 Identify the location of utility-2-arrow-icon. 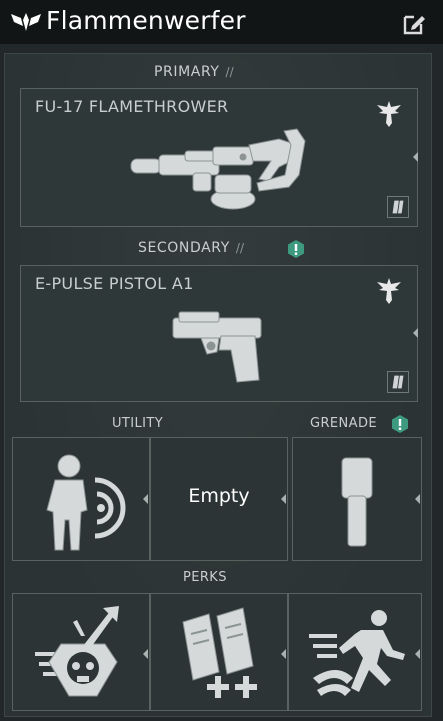
(283, 499).